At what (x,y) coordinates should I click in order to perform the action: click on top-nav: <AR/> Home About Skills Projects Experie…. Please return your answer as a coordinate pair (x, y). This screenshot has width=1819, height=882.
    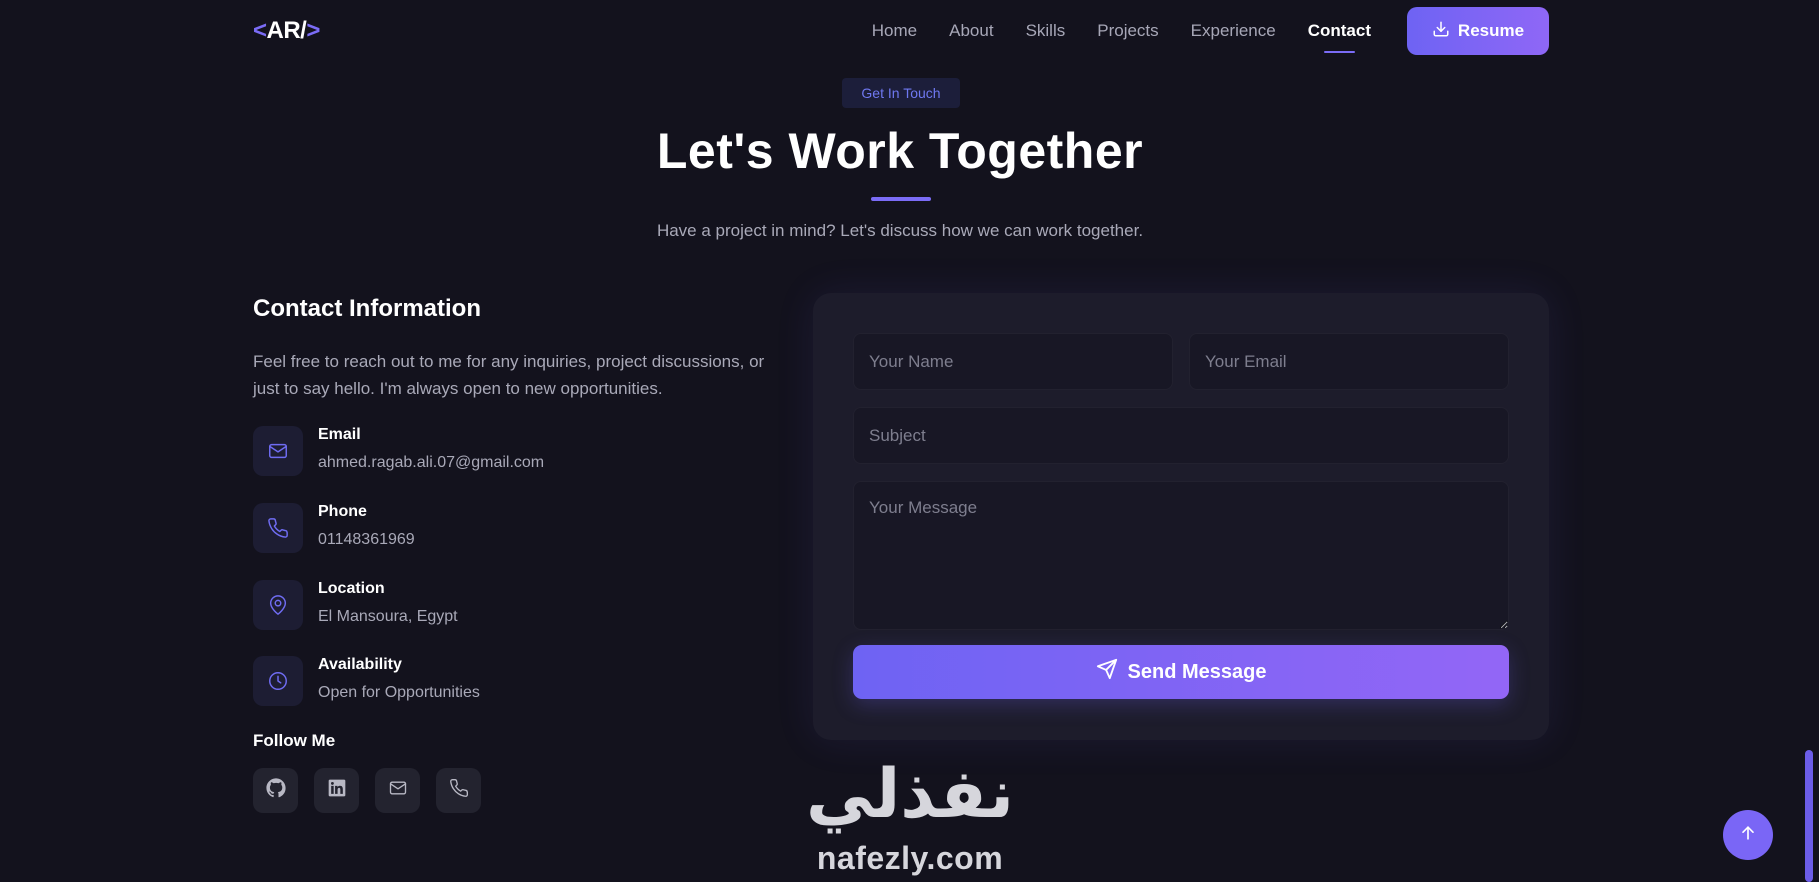
    Looking at the image, I should click on (909, 31).